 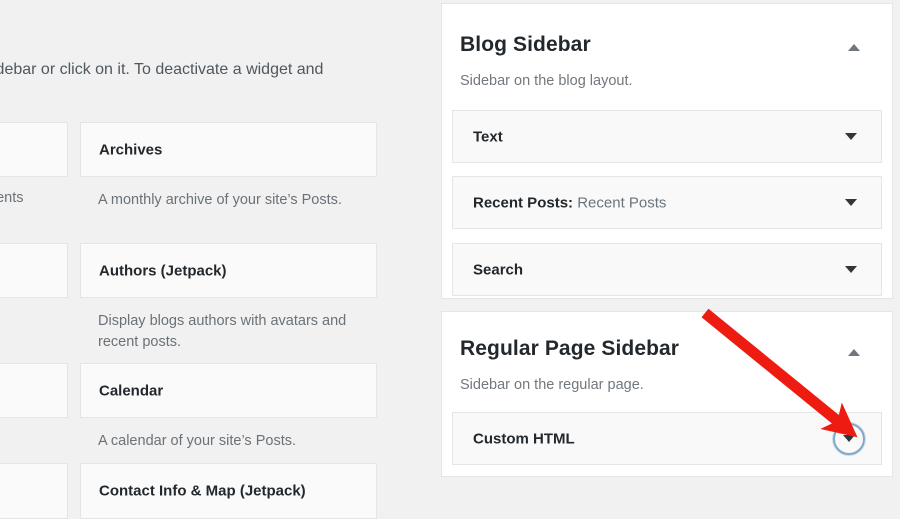 What do you see at coordinates (546, 81) in the screenshot?
I see `panel-description: Sidebar on the blog layout.` at bounding box center [546, 81].